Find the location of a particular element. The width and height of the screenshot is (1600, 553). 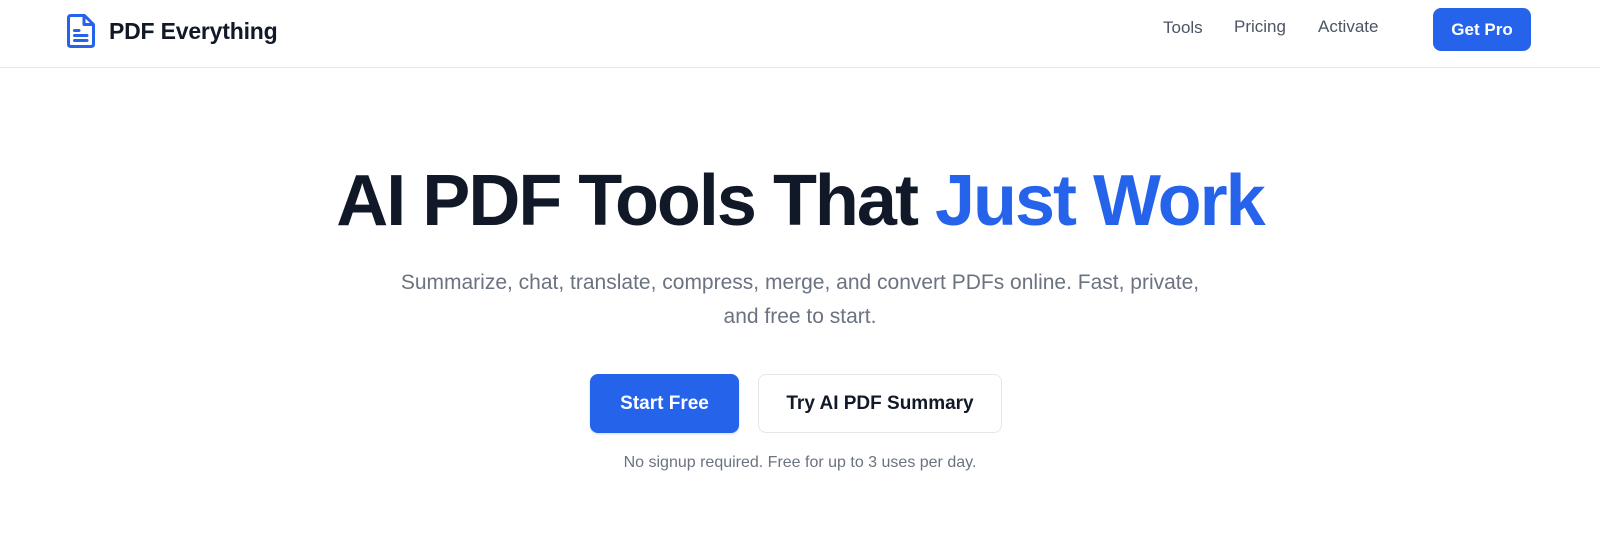

hero-title-main: AI PDF Tools That is located at coordinates (635, 201).